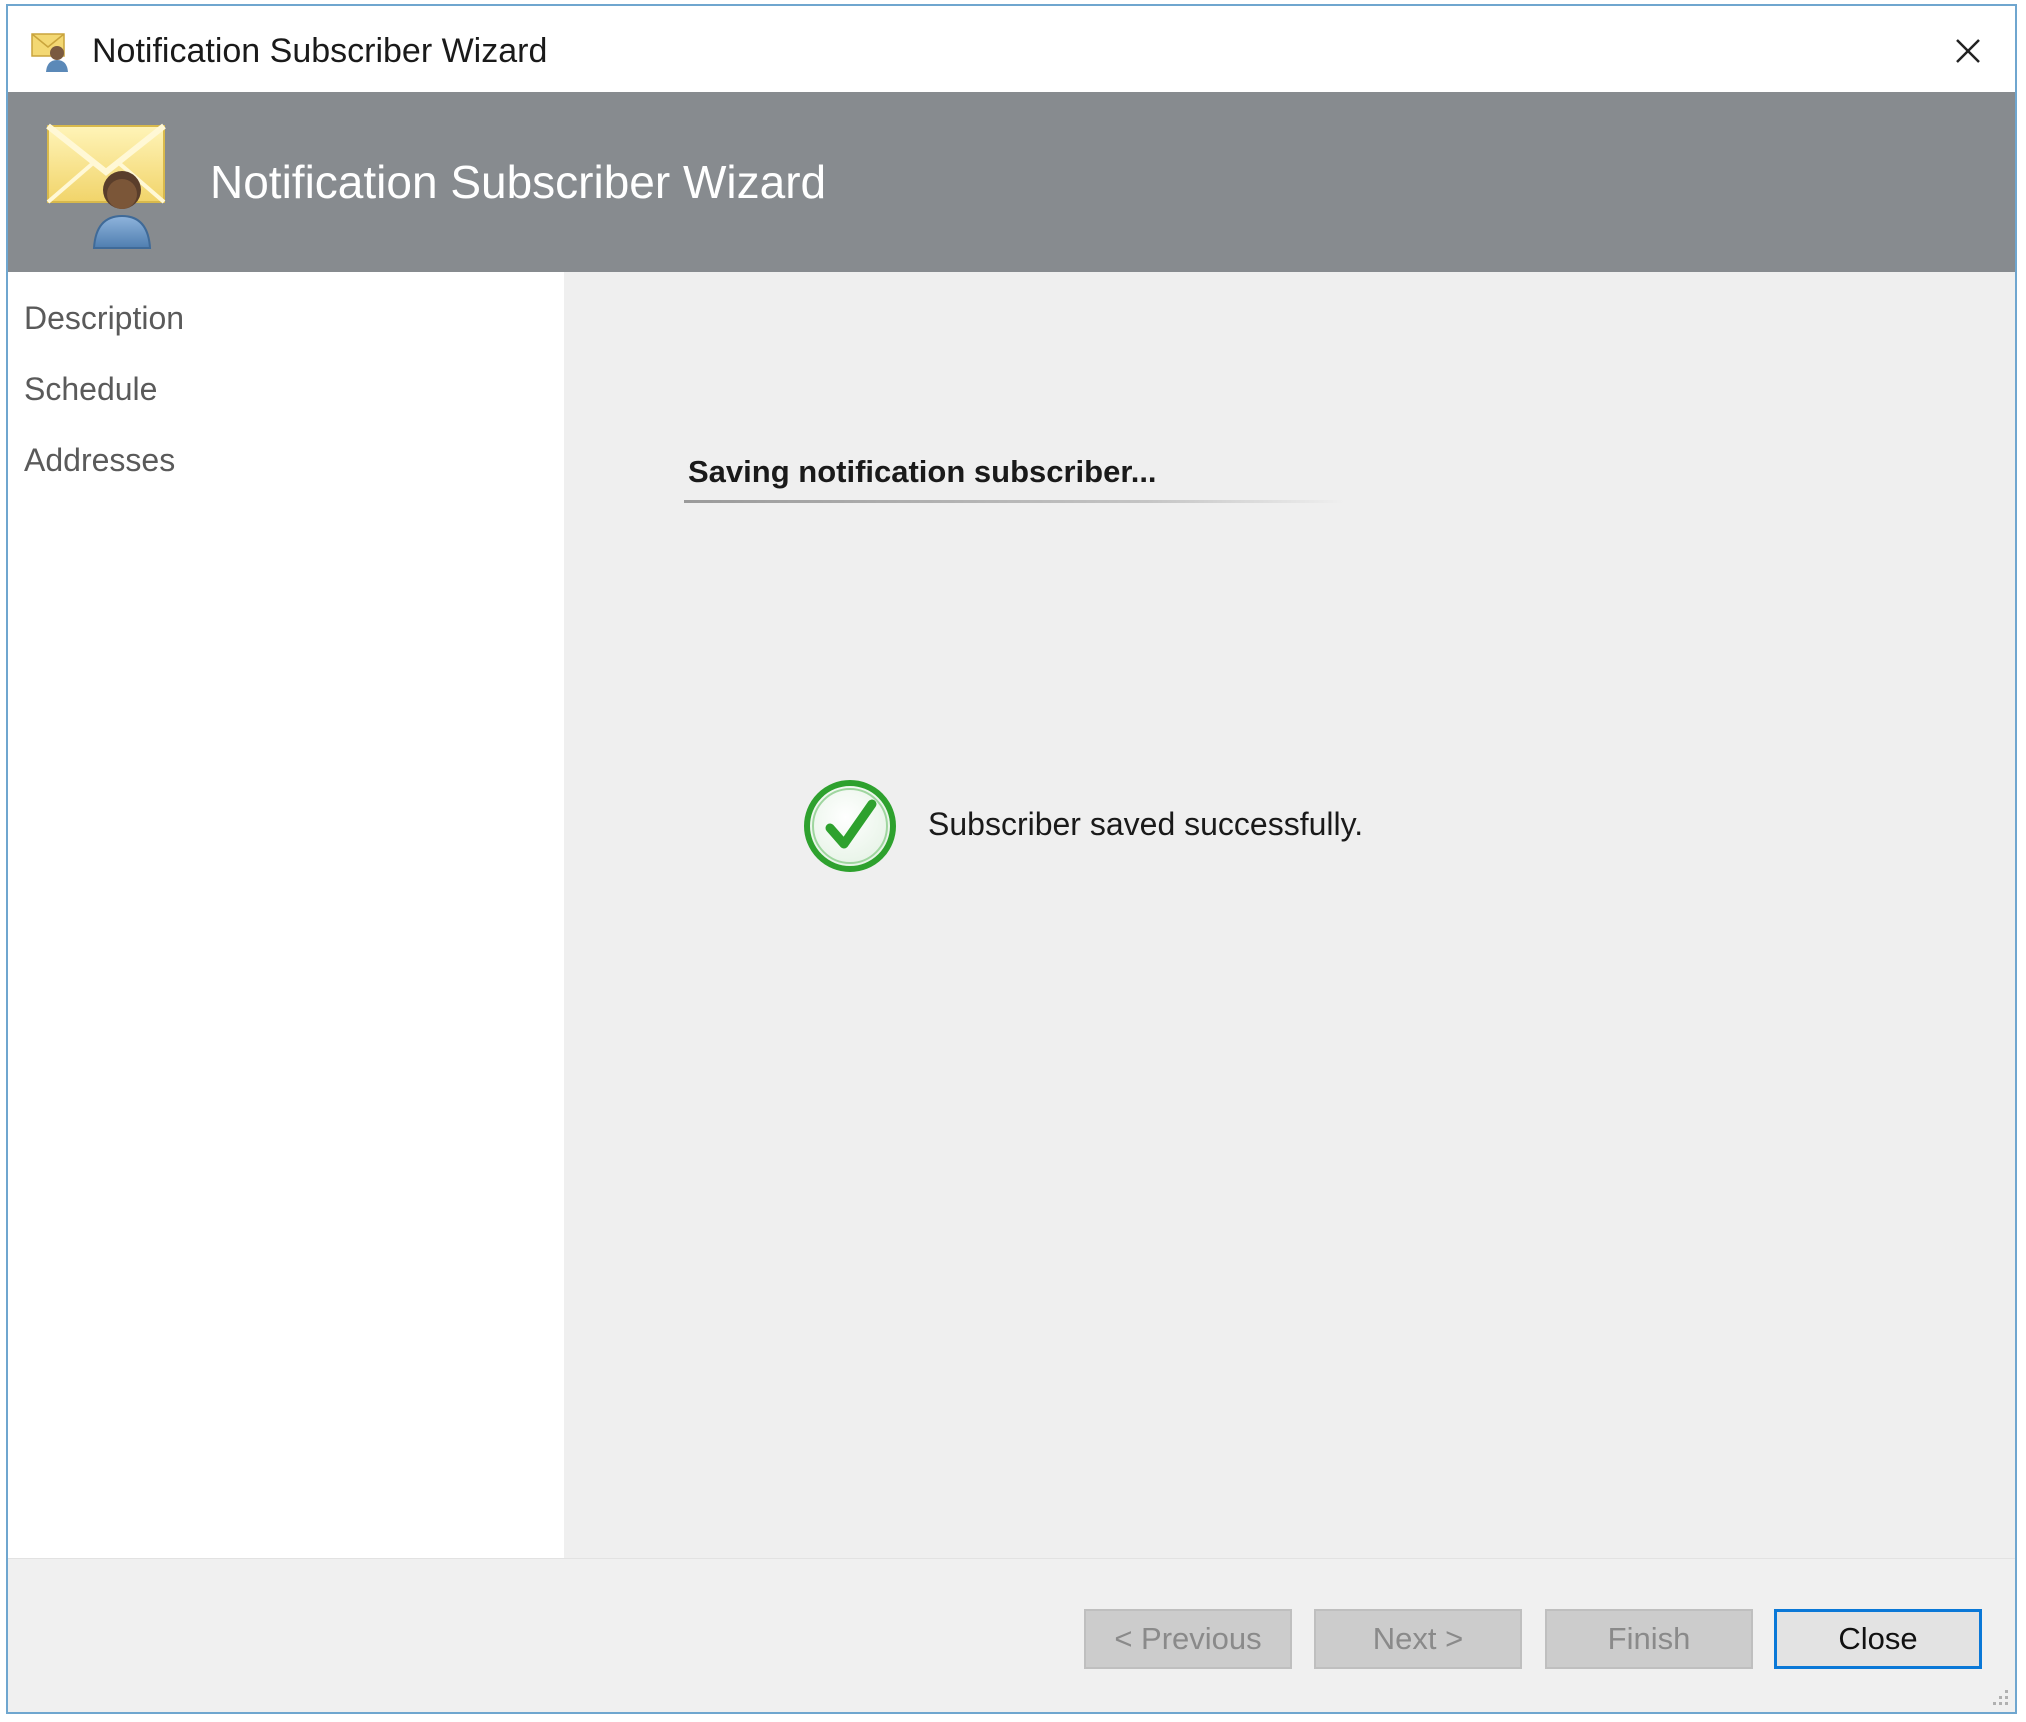 This screenshot has height=1722, width=2026. What do you see at coordinates (850, 826) in the screenshot?
I see `check-circle-icon` at bounding box center [850, 826].